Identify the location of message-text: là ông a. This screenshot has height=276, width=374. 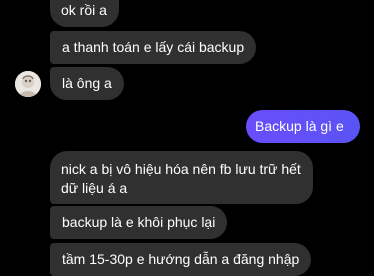
(87, 83).